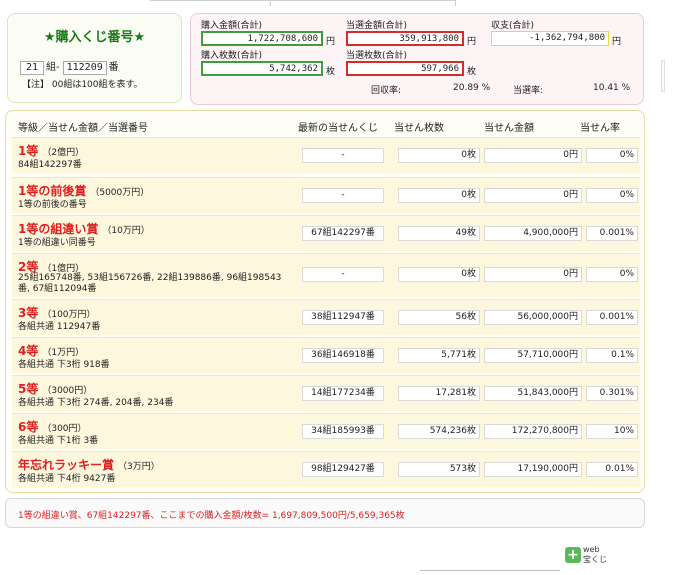 The image size is (680, 575). What do you see at coordinates (405, 38) in the screenshot?
I see `winning-amount-value: 359,913,800` at bounding box center [405, 38].